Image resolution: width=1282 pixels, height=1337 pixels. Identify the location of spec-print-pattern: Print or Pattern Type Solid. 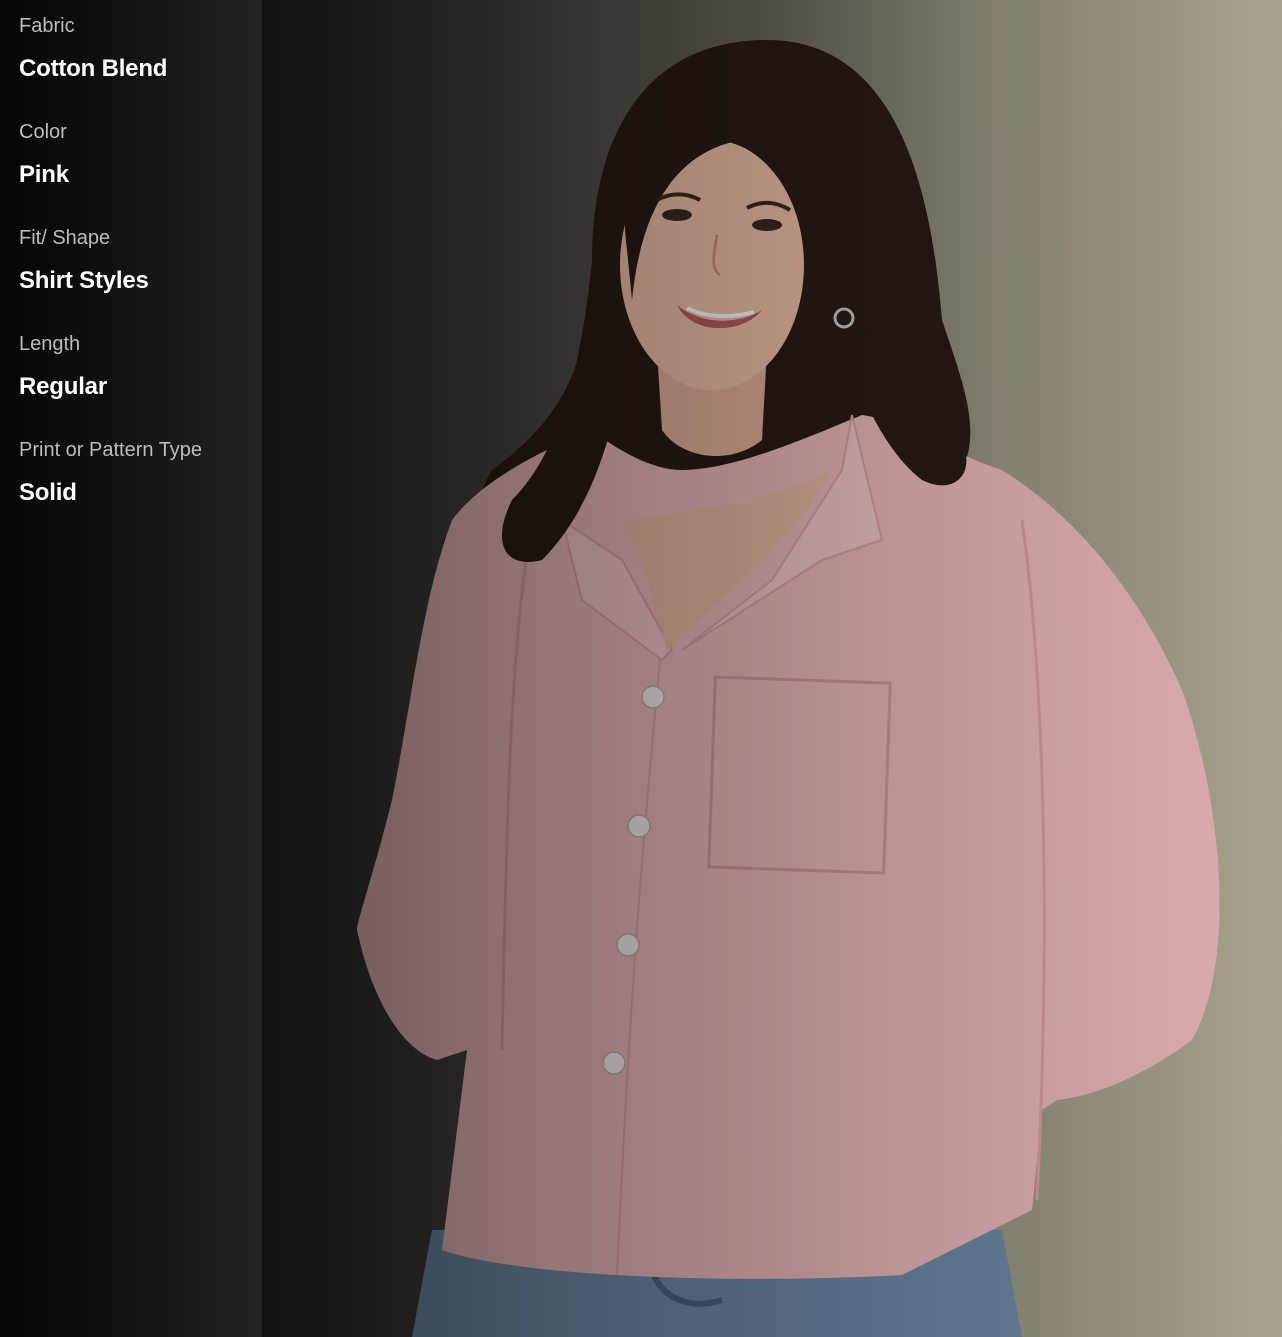
(140, 489).